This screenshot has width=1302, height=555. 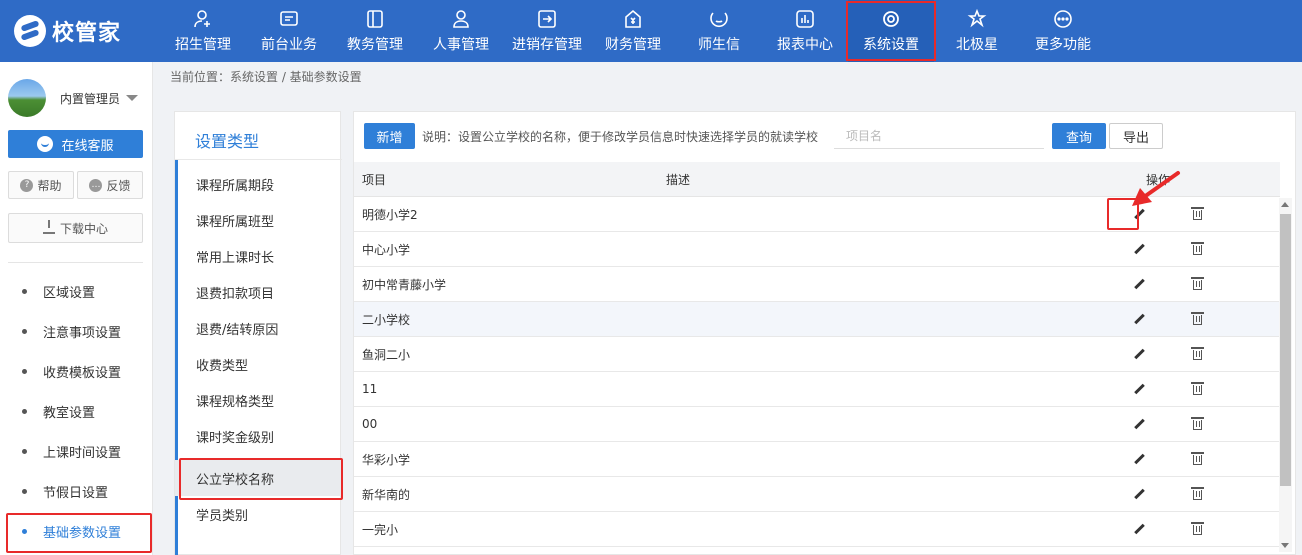 I want to click on table-row: 二小学校, so click(x=817, y=319).